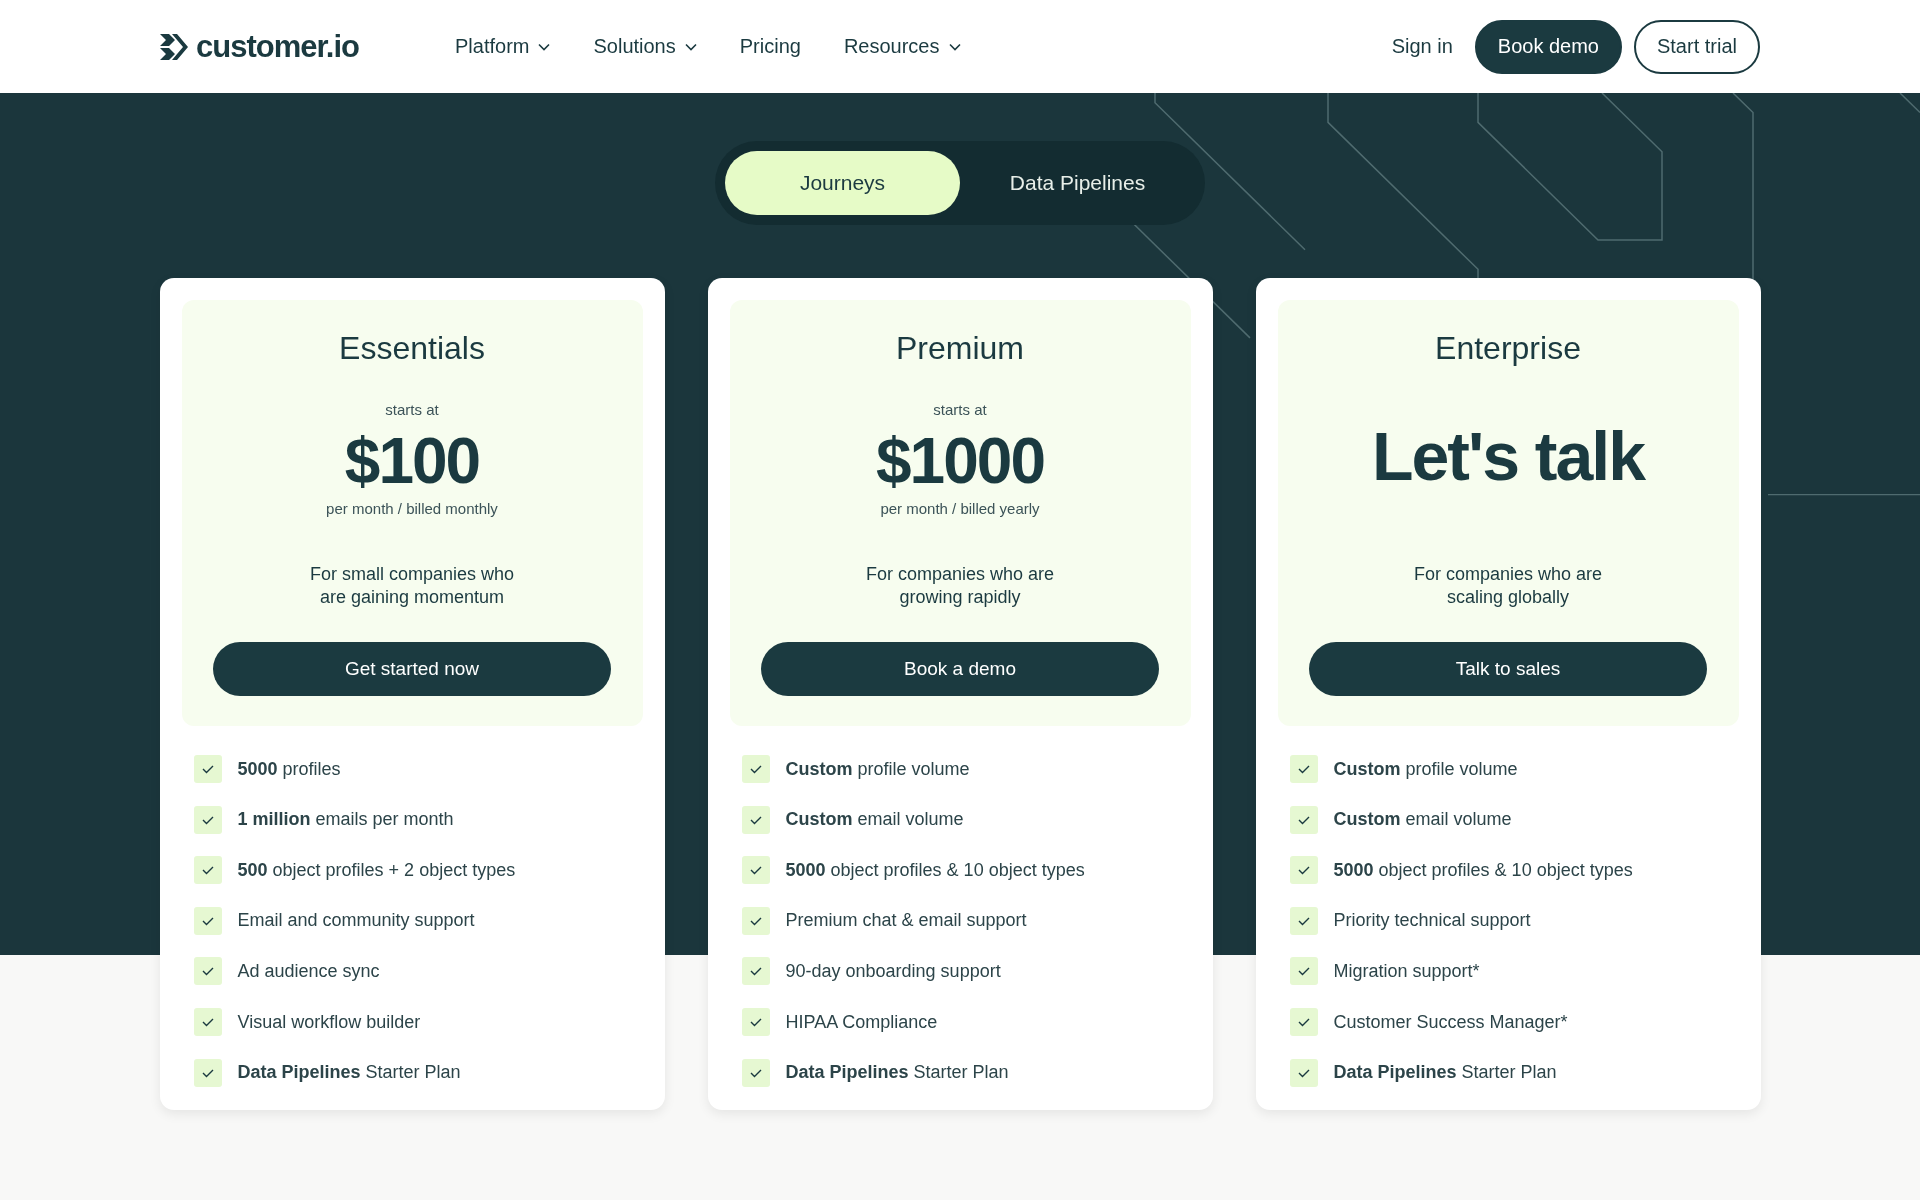  I want to click on feature-text: Customer Success Manager*, so click(1450, 1022).